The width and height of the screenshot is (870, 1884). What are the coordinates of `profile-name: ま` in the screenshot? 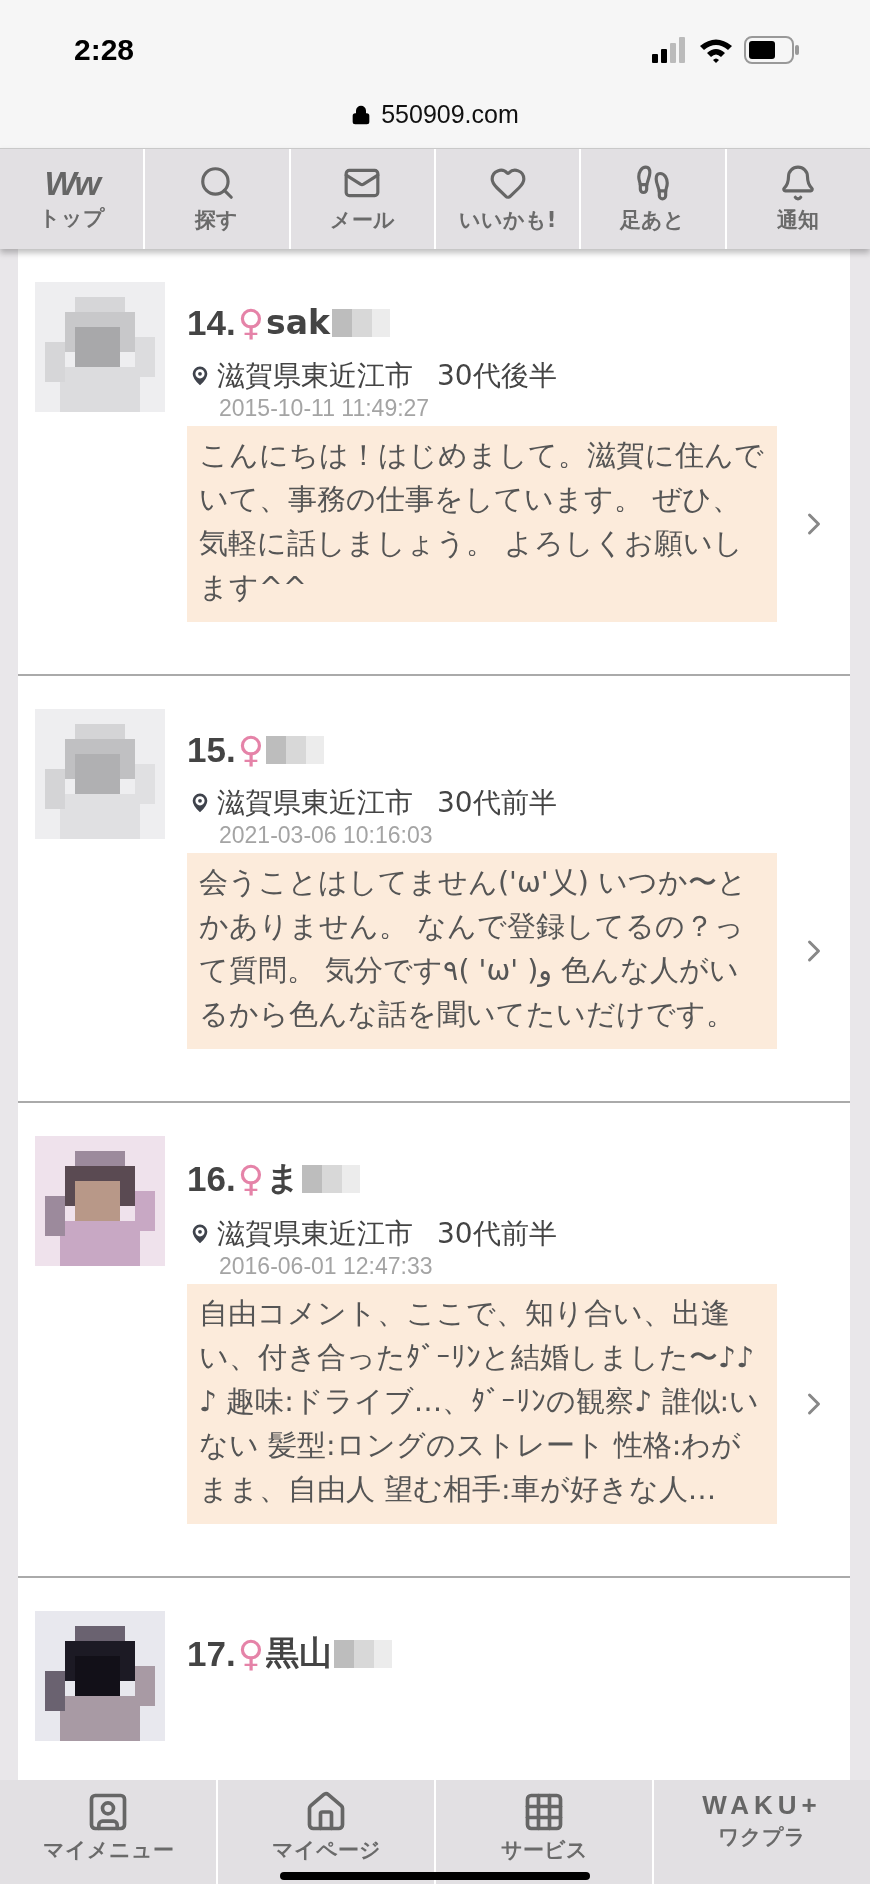 It's located at (283, 1178).